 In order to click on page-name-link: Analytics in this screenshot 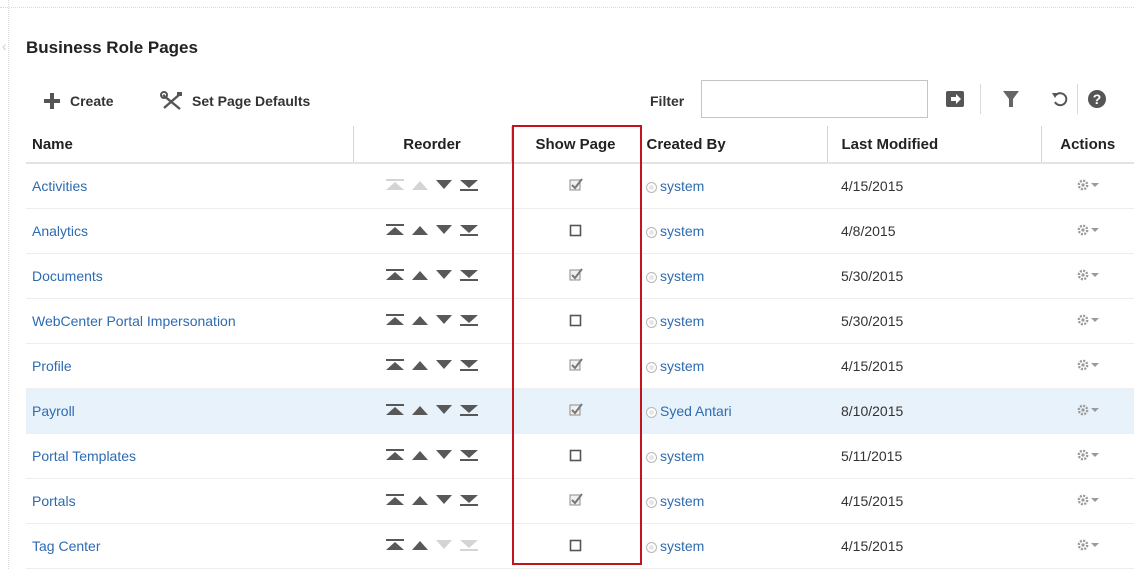, I will do `click(60, 231)`.